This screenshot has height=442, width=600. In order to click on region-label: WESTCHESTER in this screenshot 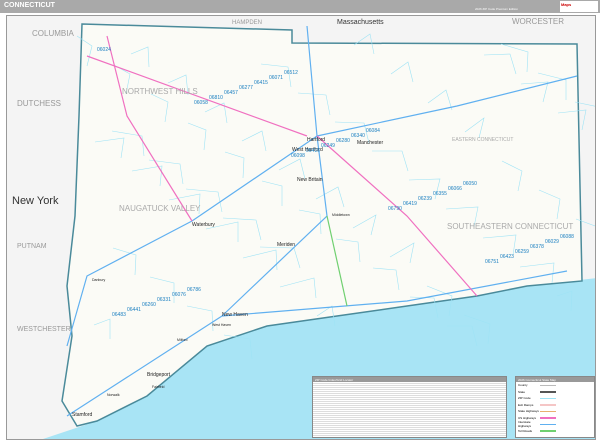, I will do `click(44, 329)`.